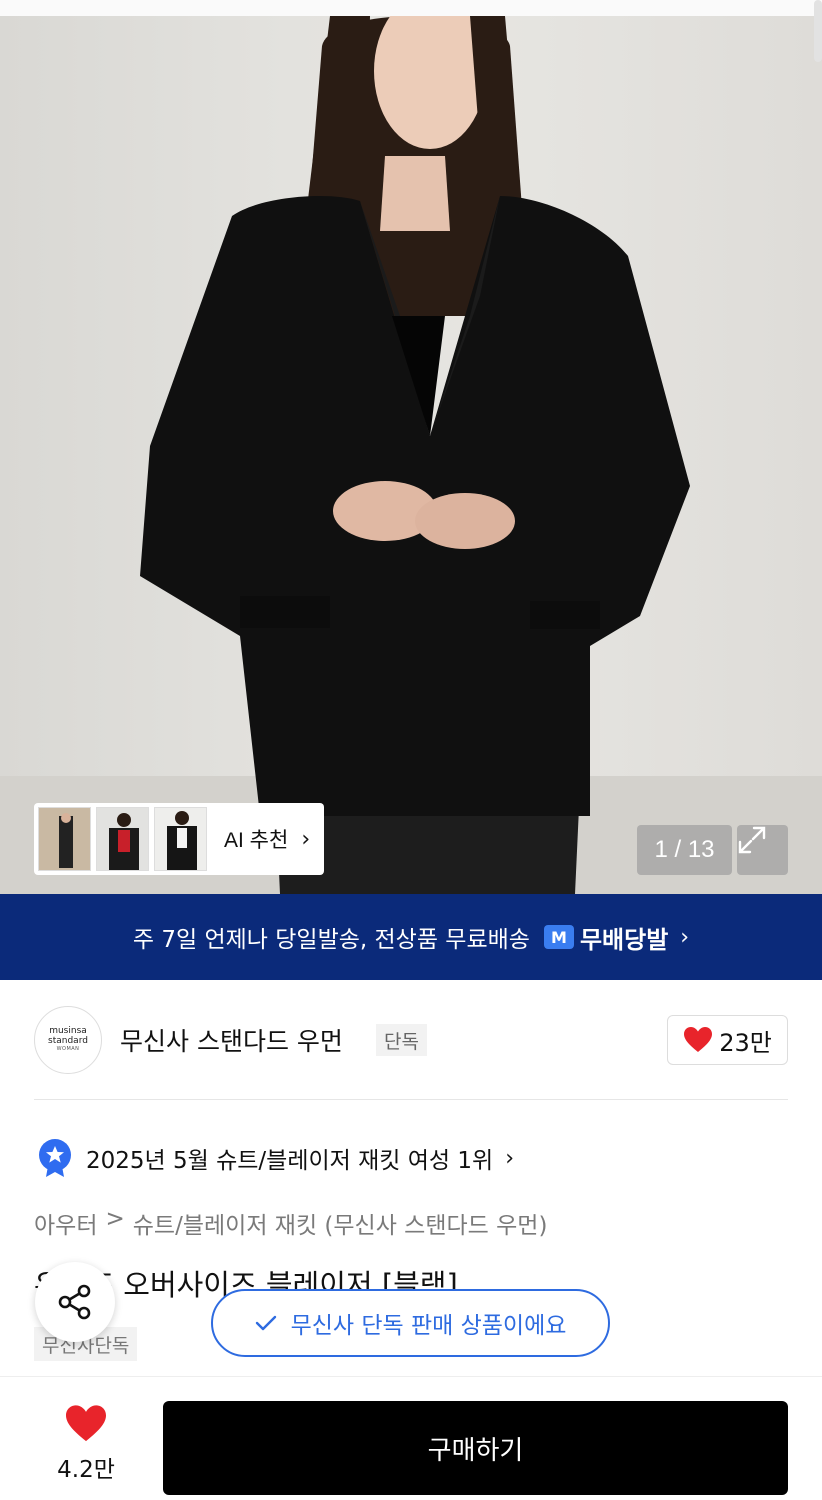  I want to click on share-button, so click(75, 1302).